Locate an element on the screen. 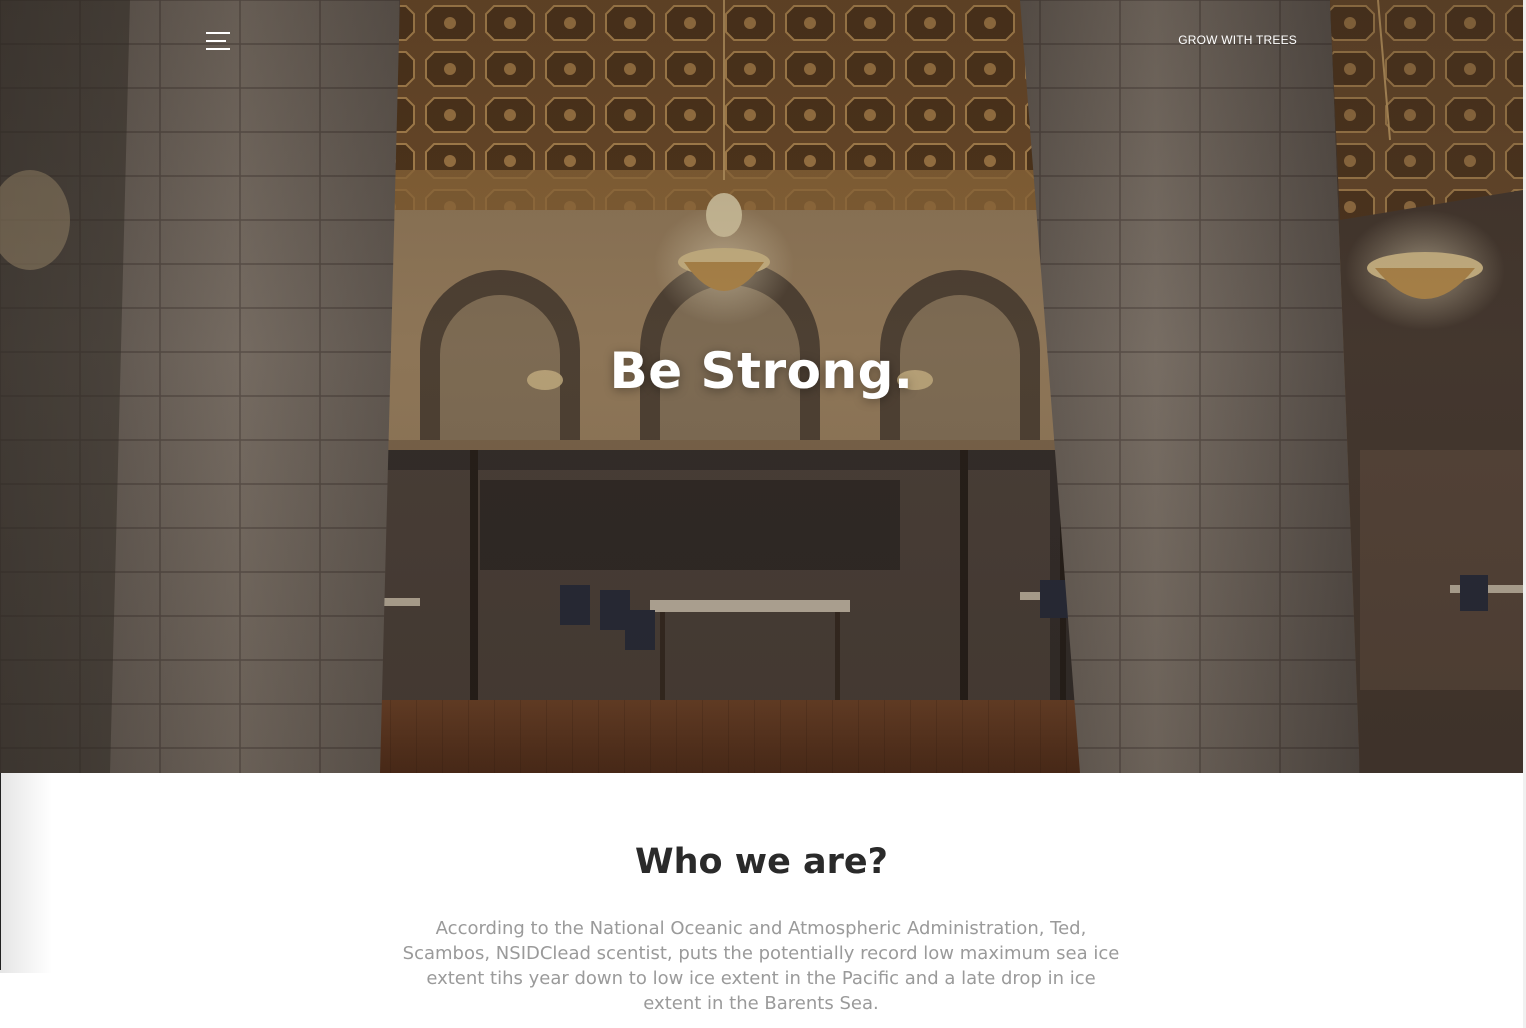 Image resolution: width=1526 pixels, height=1028 pixels. brand-link: GROW WITH TREES is located at coordinates (1237, 40).